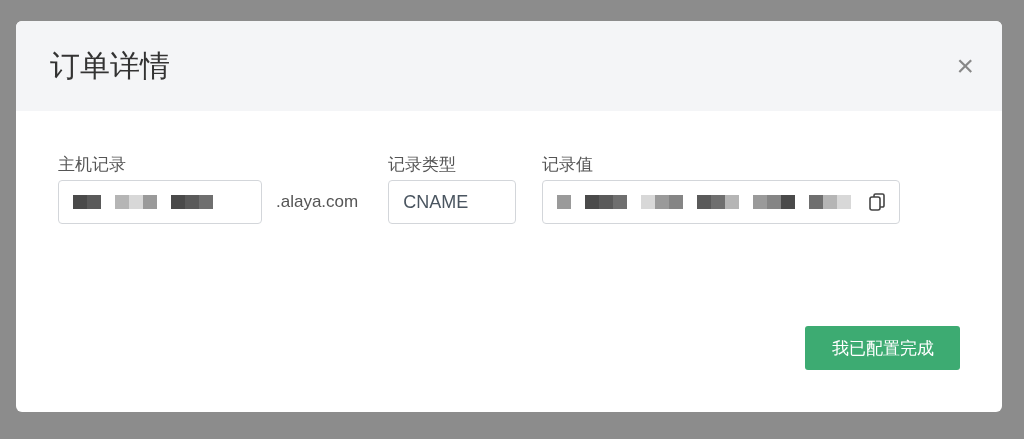 The width and height of the screenshot is (1024, 439). I want to click on field-label: 记录值, so click(568, 165).